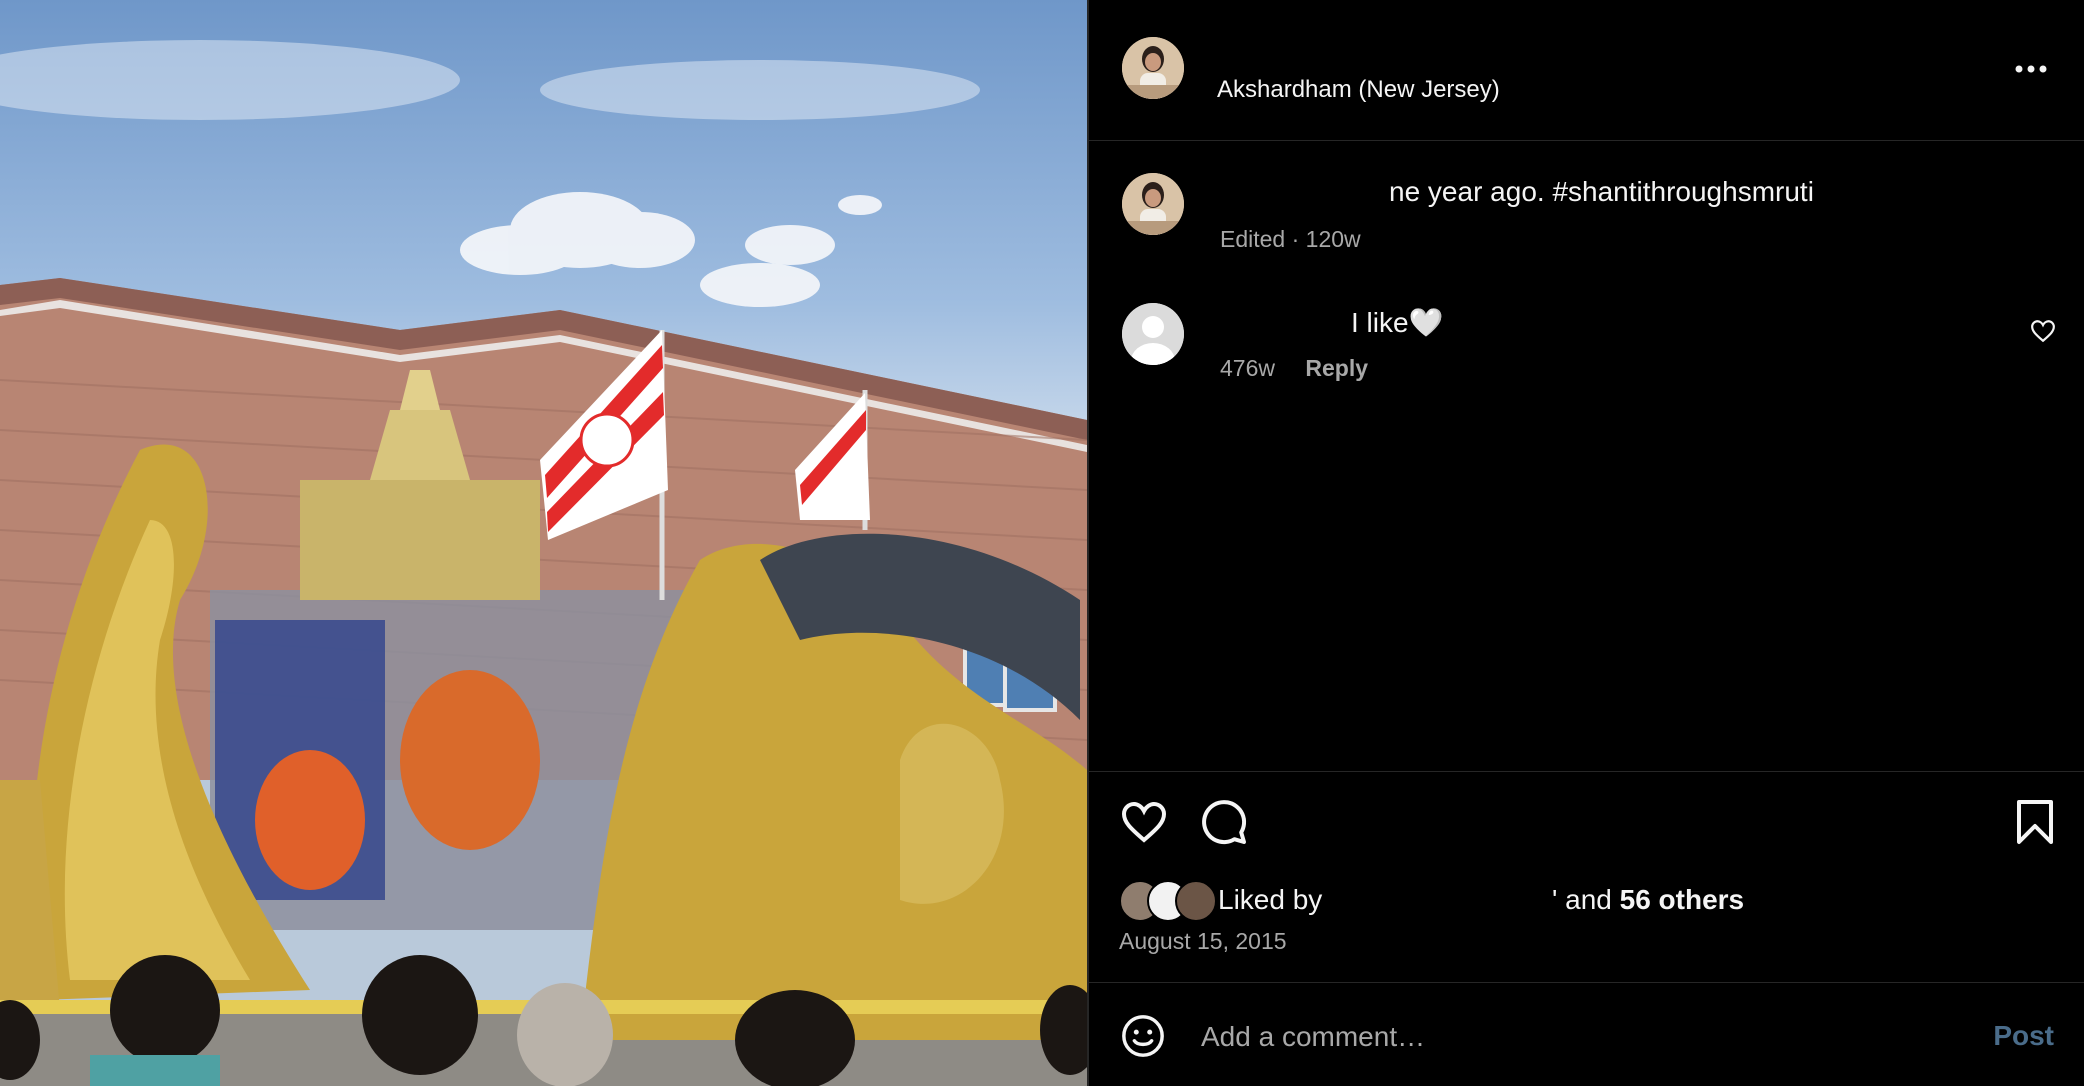  I want to click on caption-meta: Edited · 120w, so click(1290, 239).